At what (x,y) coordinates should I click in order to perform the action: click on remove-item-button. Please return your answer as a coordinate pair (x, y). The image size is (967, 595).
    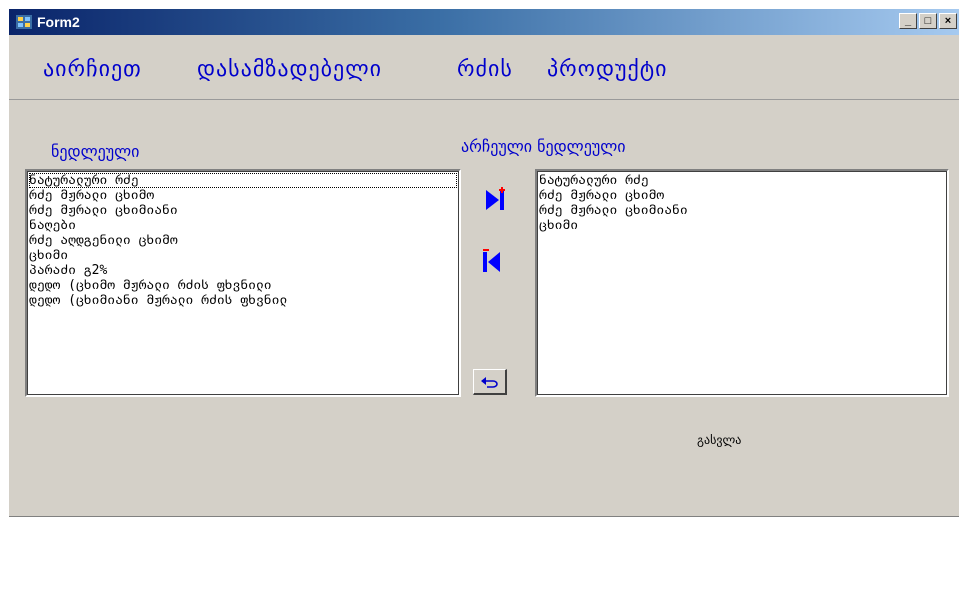
    Looking at the image, I should click on (492, 262).